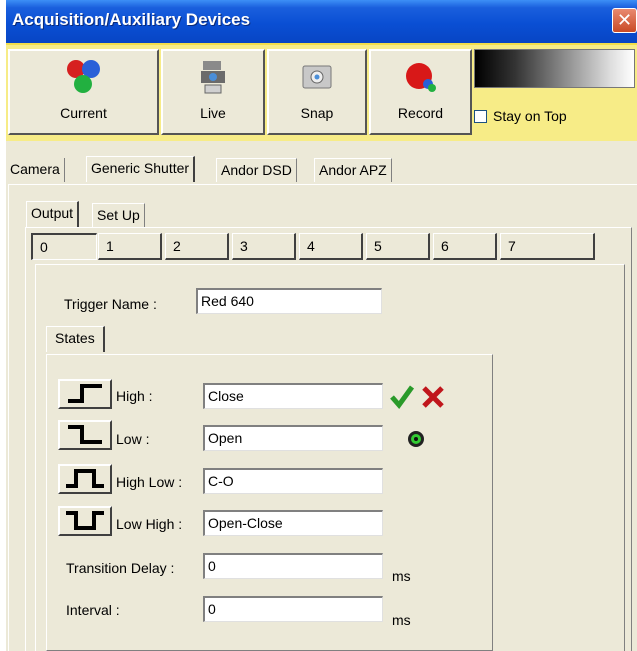 The height and width of the screenshot is (651, 637). What do you see at coordinates (293, 481) in the screenshot?
I see `high-low-value-field: C-O` at bounding box center [293, 481].